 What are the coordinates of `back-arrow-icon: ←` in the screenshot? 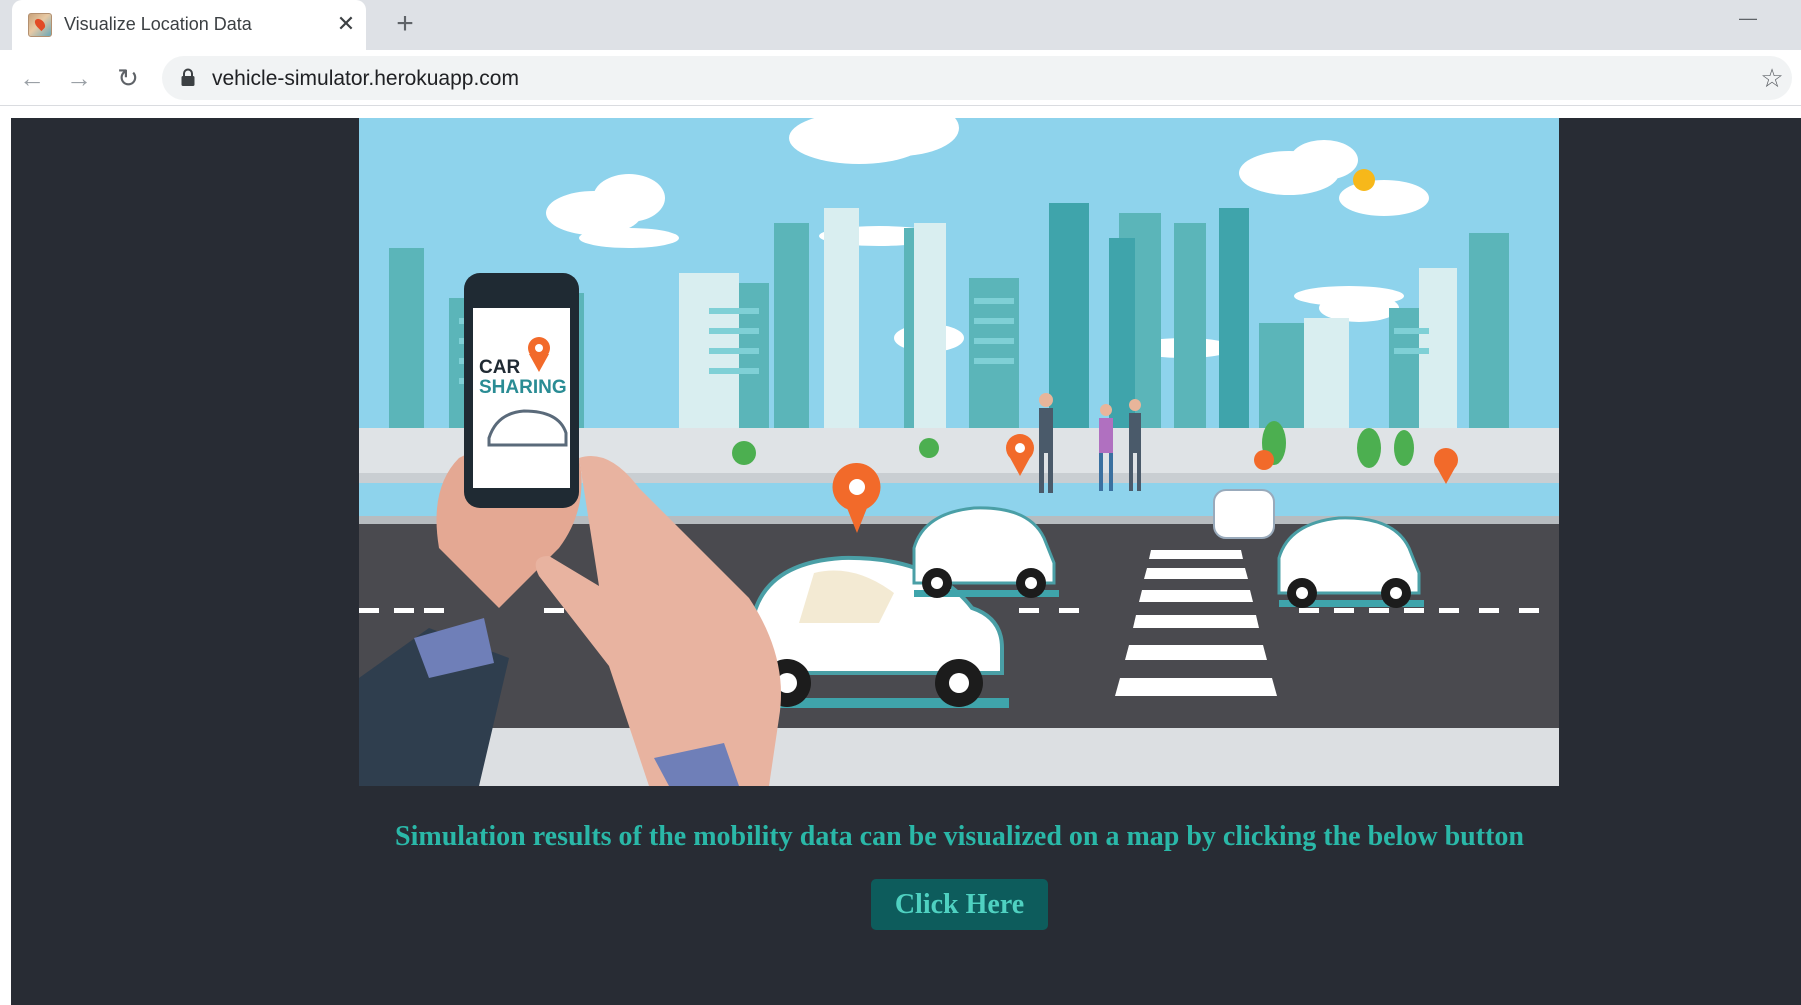 It's located at (32, 78).